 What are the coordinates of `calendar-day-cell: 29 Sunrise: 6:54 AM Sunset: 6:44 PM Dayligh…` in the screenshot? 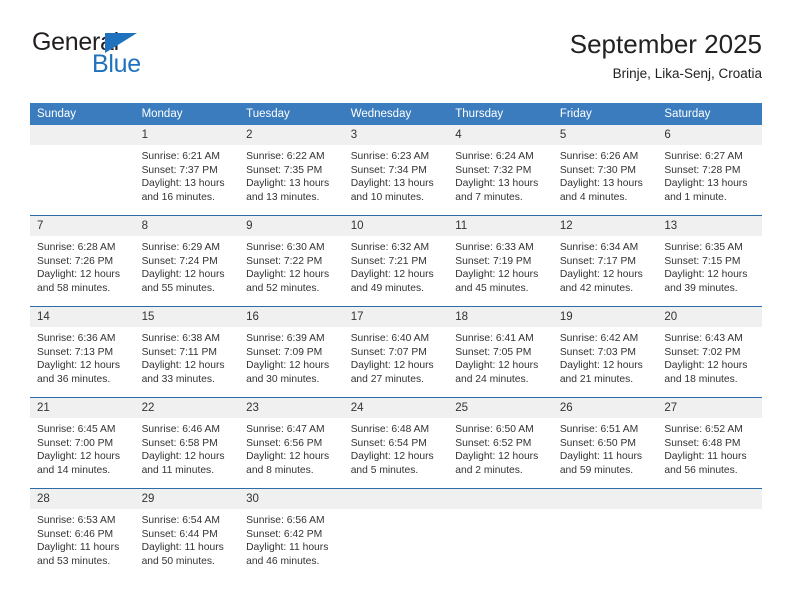 It's located at (187, 533).